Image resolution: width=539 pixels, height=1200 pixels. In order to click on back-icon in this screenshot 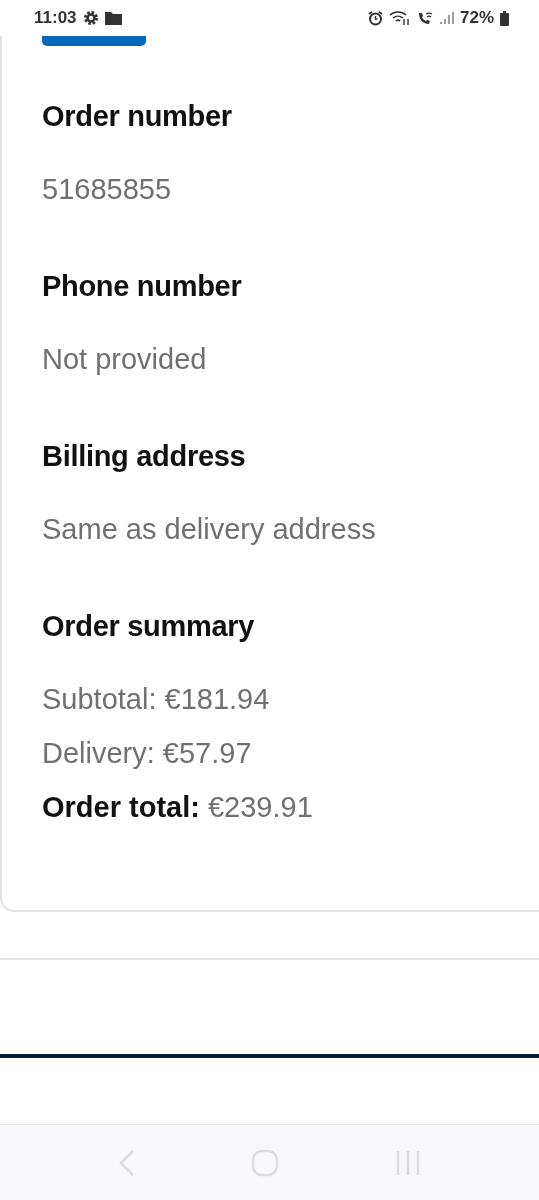, I will do `click(126, 1163)`.